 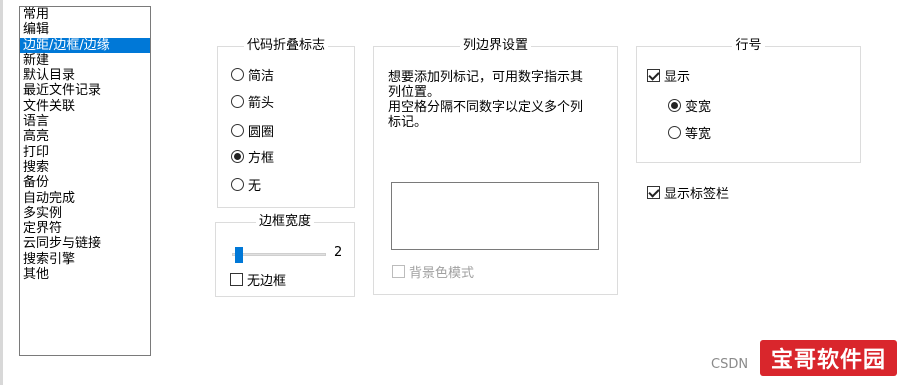 I want to click on hint-line: 想要添加列标记，可用数字指示其, so click(x=486, y=77).